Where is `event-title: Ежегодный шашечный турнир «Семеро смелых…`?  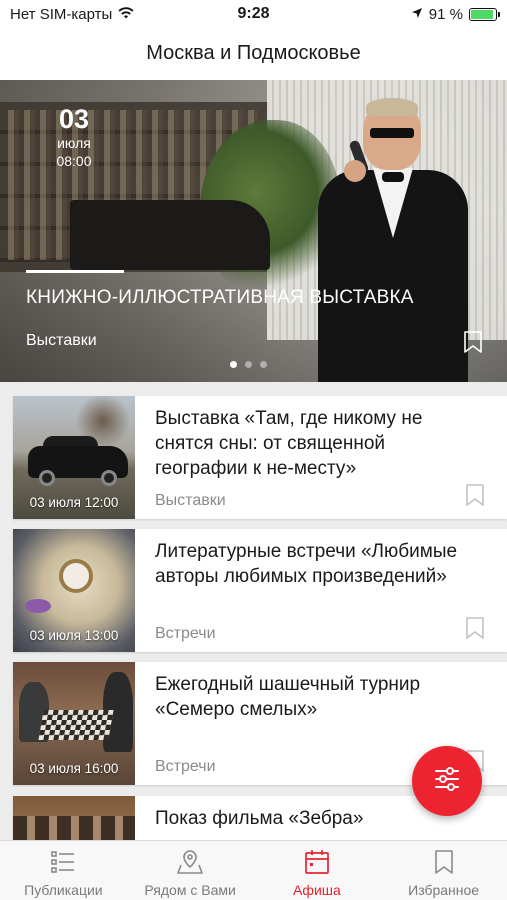 event-title: Ежегодный шашечный турнир «Семеро смелых… is located at coordinates (288, 697).